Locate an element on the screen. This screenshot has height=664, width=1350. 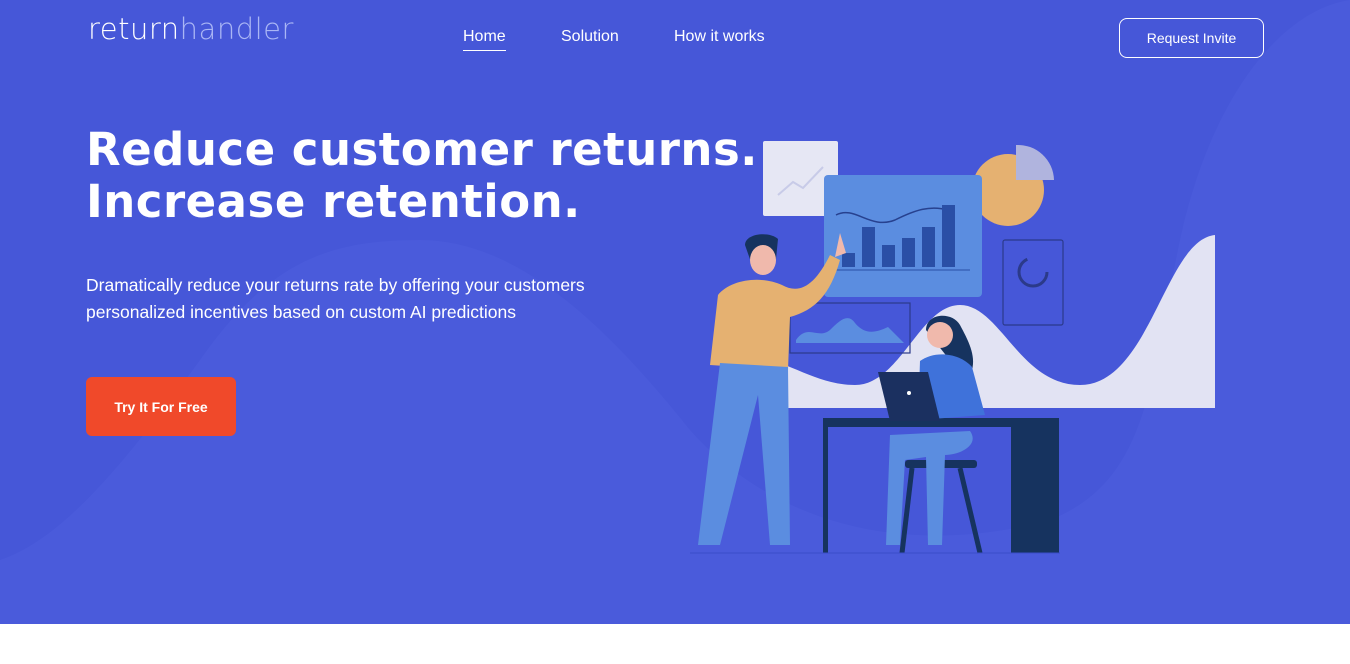
nav-link-home: Home is located at coordinates (484, 39).